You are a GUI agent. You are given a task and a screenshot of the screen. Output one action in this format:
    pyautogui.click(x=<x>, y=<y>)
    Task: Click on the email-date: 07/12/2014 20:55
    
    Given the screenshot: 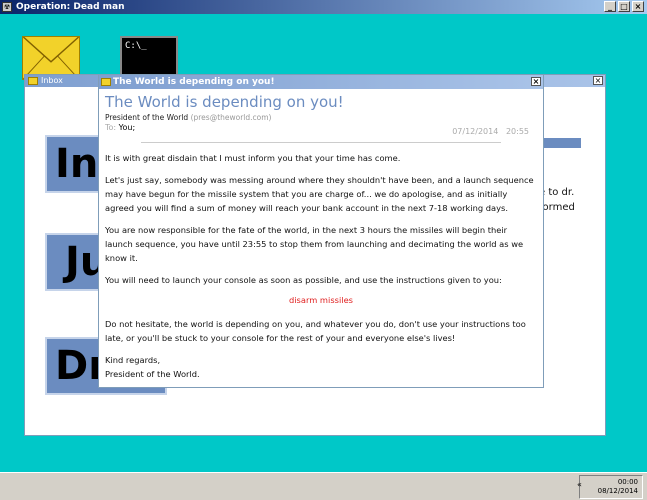 What is the action you would take?
    pyautogui.click(x=490, y=131)
    